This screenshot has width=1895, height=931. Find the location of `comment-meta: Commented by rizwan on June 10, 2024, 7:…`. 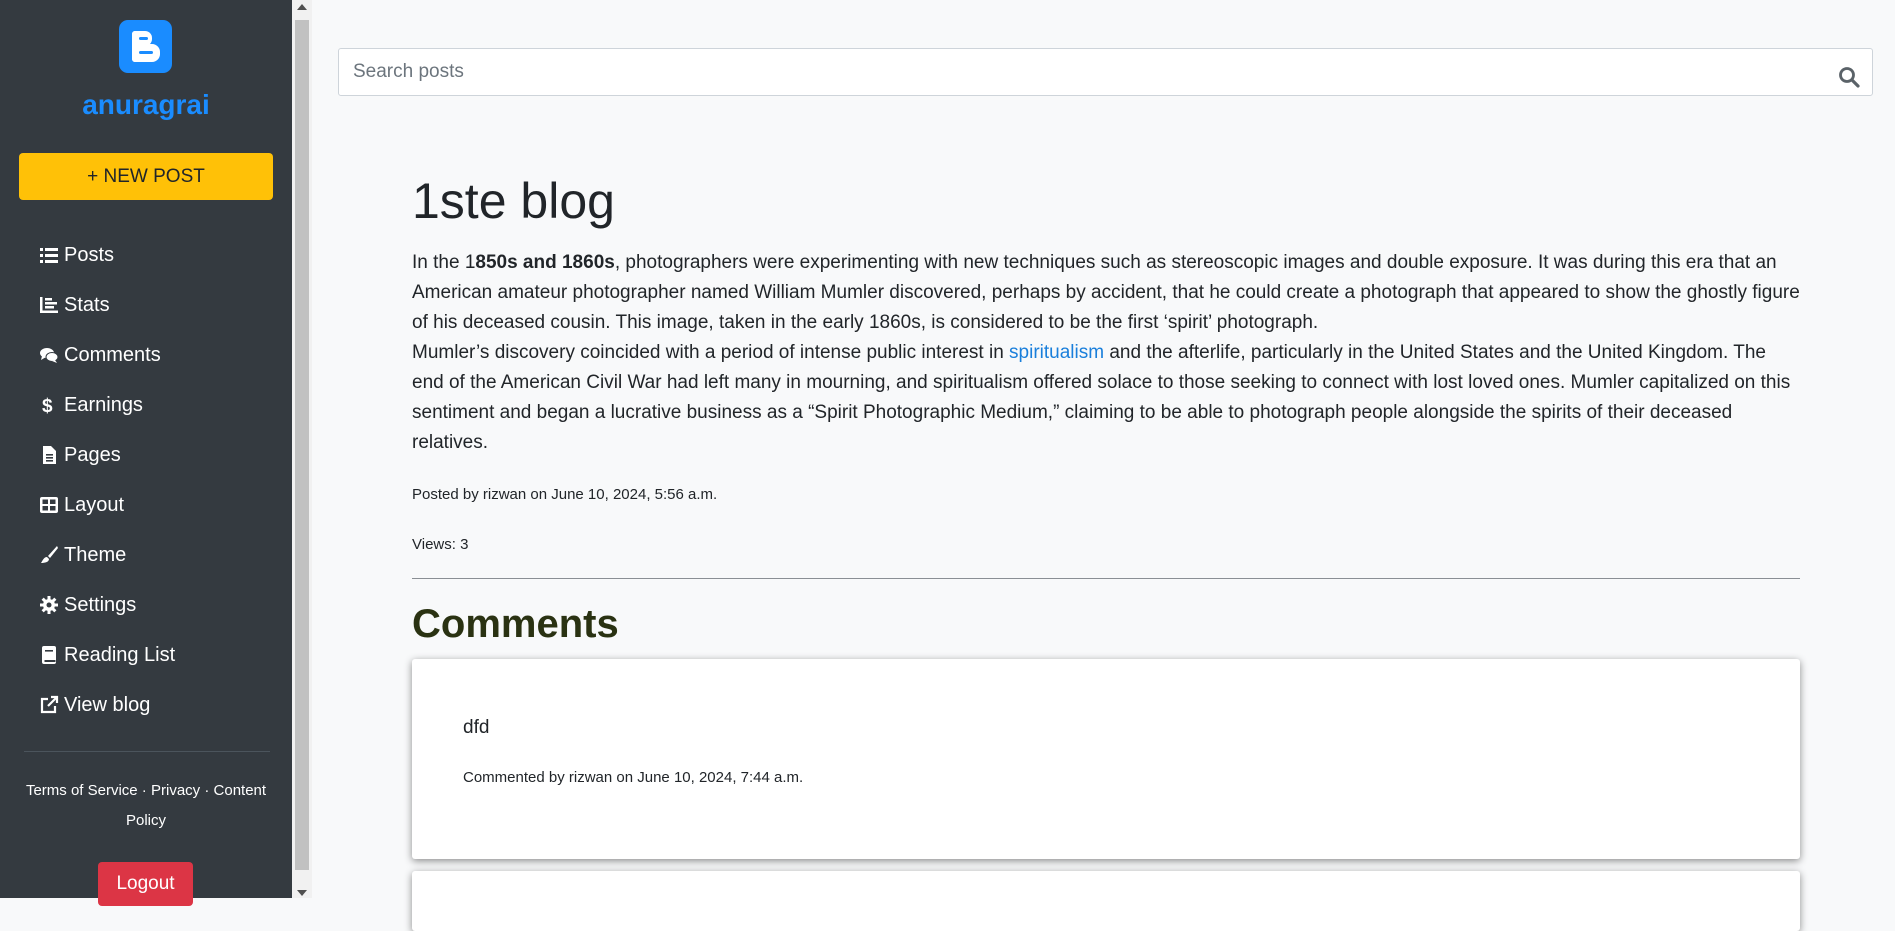

comment-meta: Commented by rizwan on June 10, 2024, 7:… is located at coordinates (633, 777).